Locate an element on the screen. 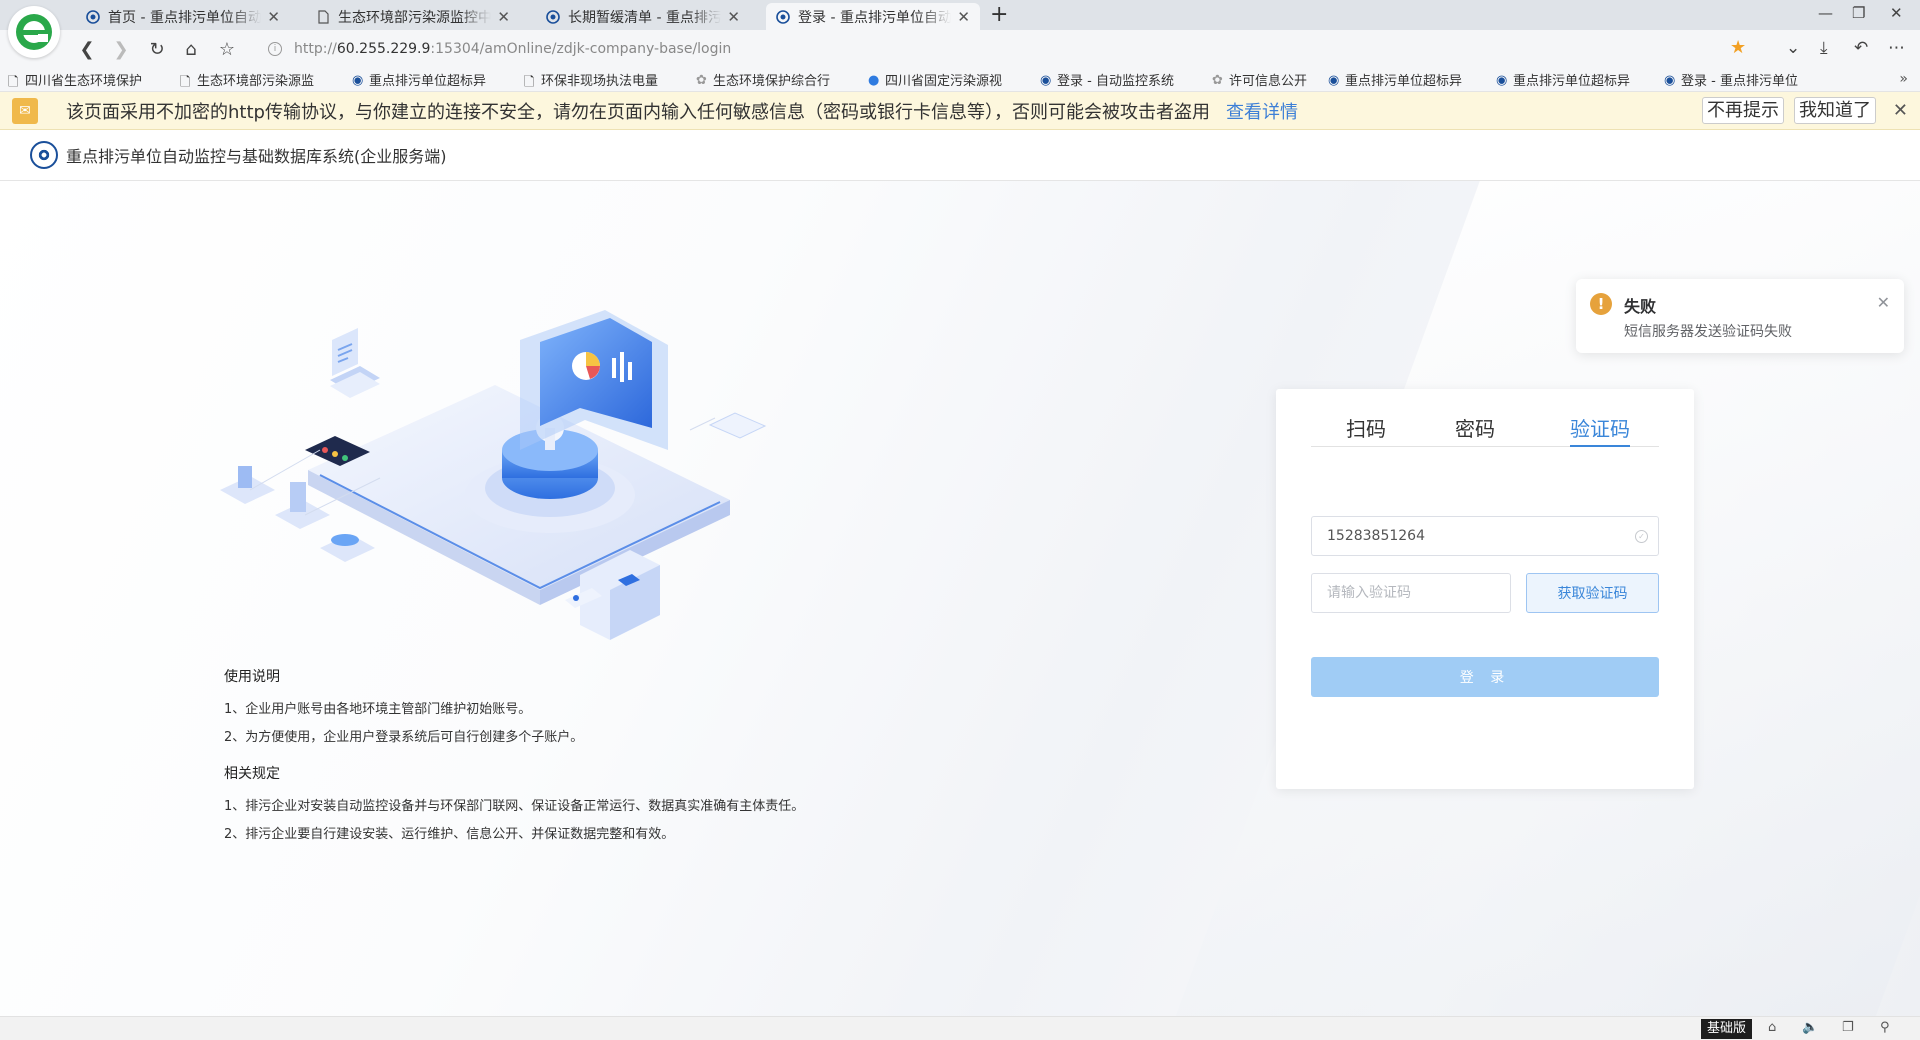  tab-title: 登录 - 重点排污单位自动监控 is located at coordinates (875, 17).